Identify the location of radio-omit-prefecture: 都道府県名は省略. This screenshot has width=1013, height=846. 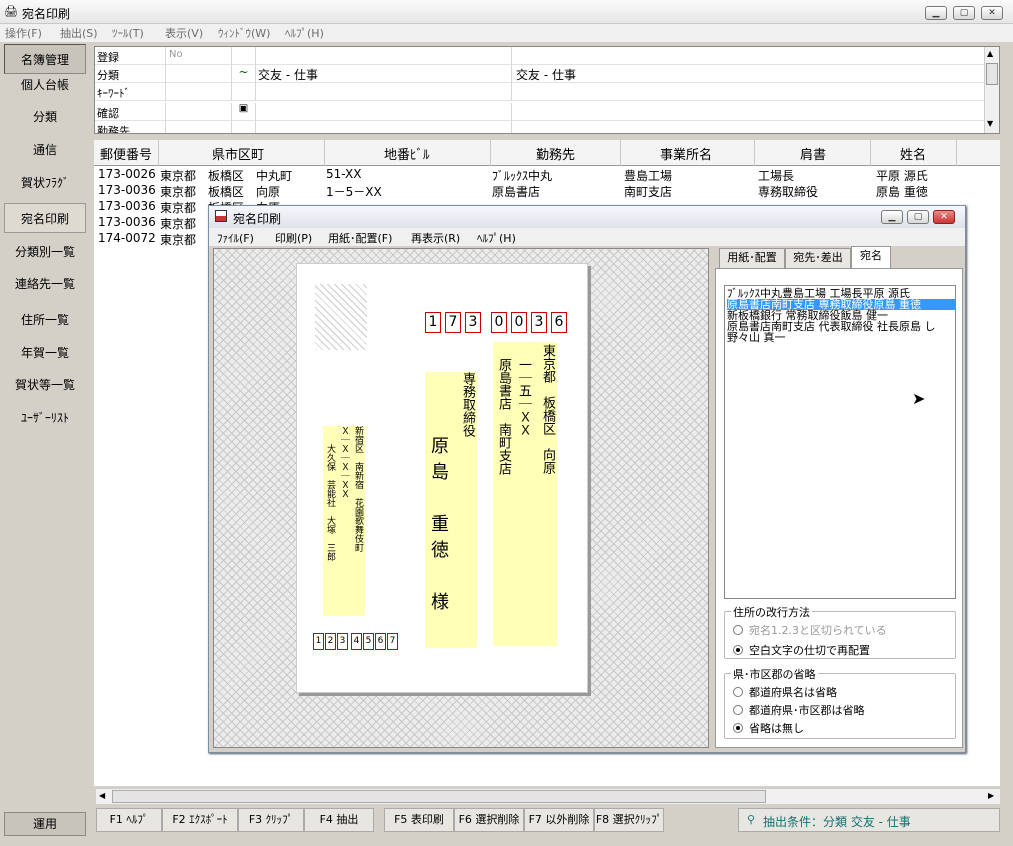
(785, 692).